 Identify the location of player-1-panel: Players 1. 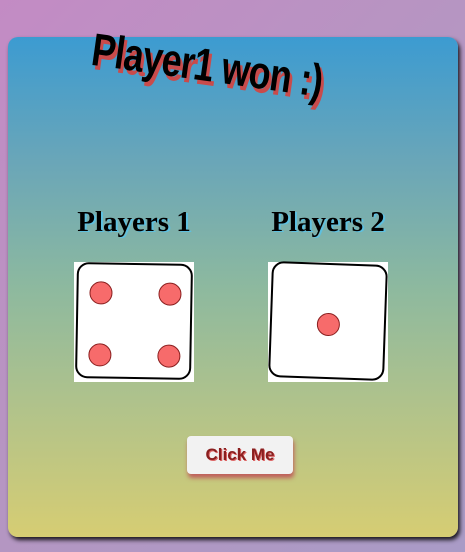
(134, 222).